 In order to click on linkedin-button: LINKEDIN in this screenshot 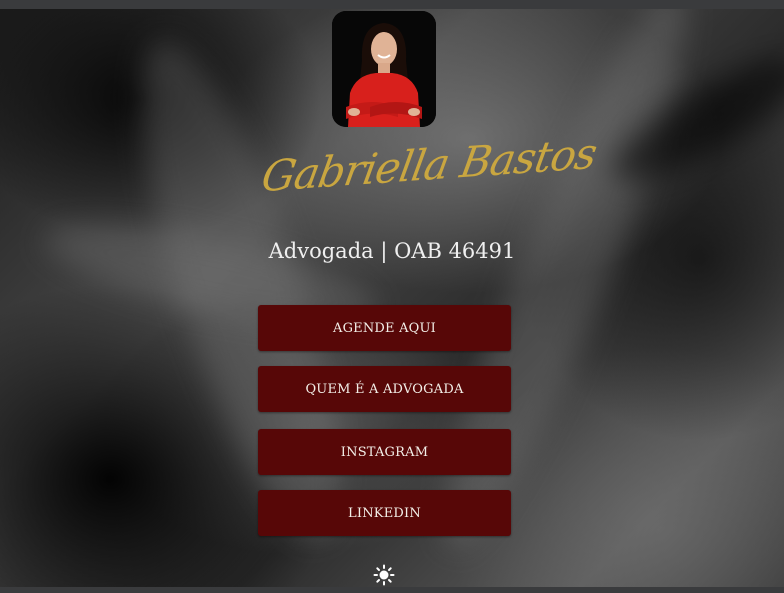, I will do `click(384, 513)`.